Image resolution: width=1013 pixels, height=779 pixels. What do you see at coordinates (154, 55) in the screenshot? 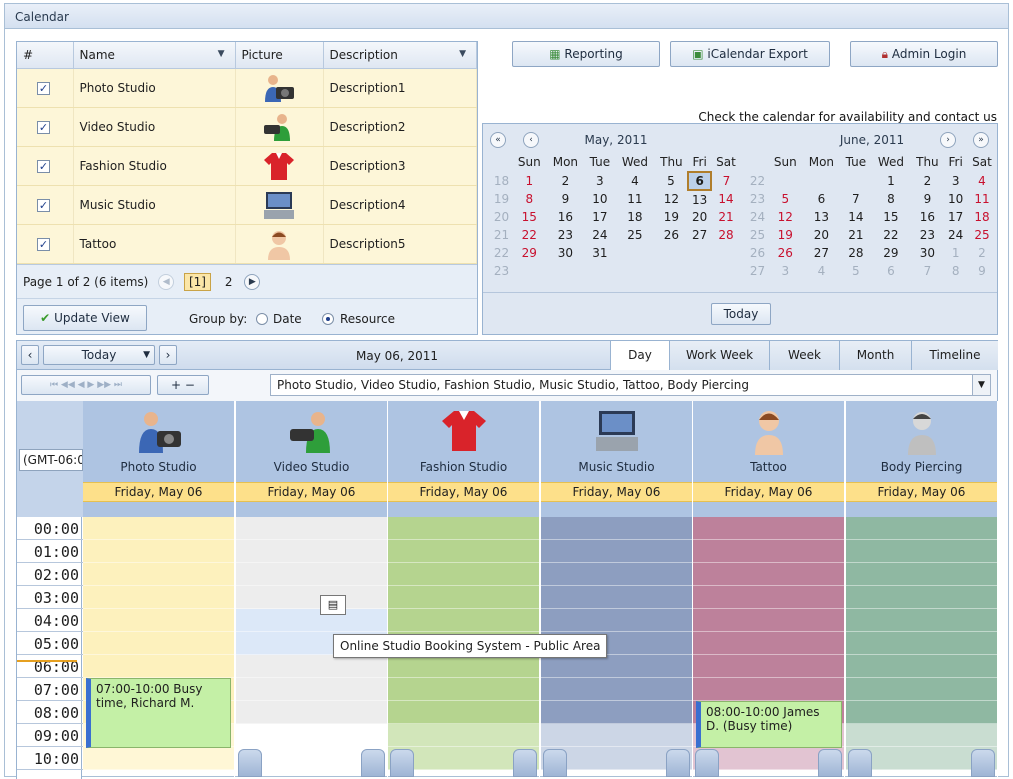
I see `col-header-name: Name ▼` at bounding box center [154, 55].